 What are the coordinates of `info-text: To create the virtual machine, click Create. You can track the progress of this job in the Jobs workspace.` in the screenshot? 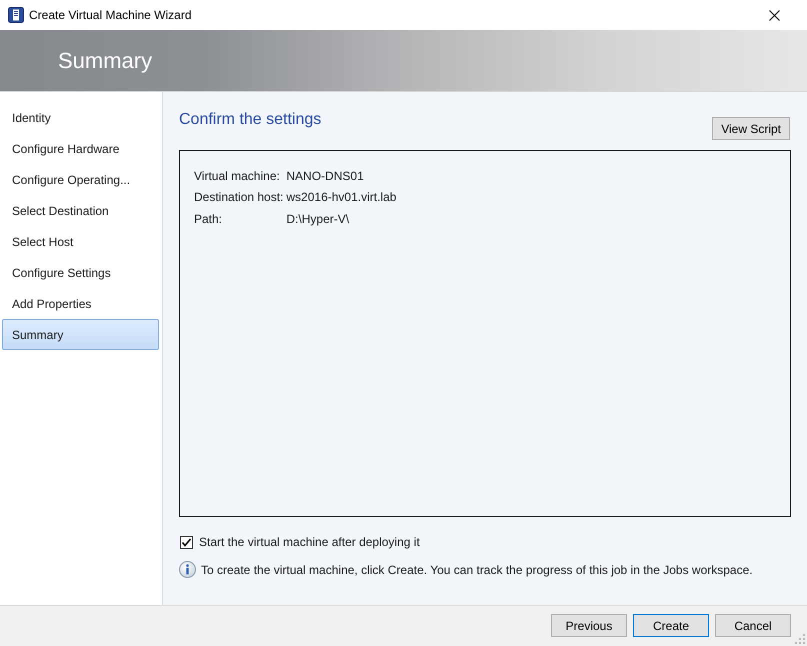 It's located at (477, 569).